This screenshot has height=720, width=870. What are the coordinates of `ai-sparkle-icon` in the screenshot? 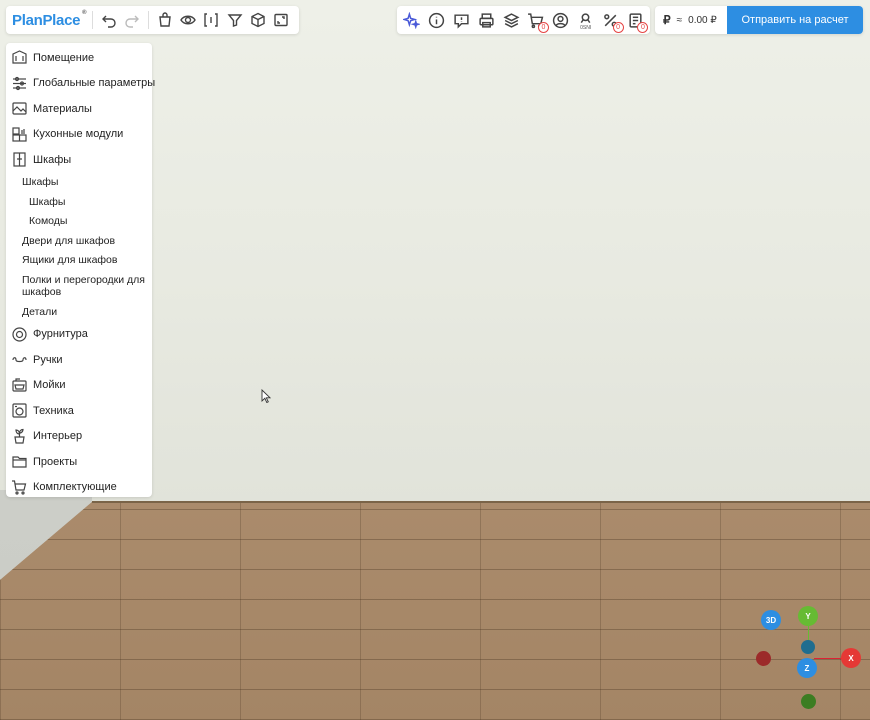 It's located at (411, 20).